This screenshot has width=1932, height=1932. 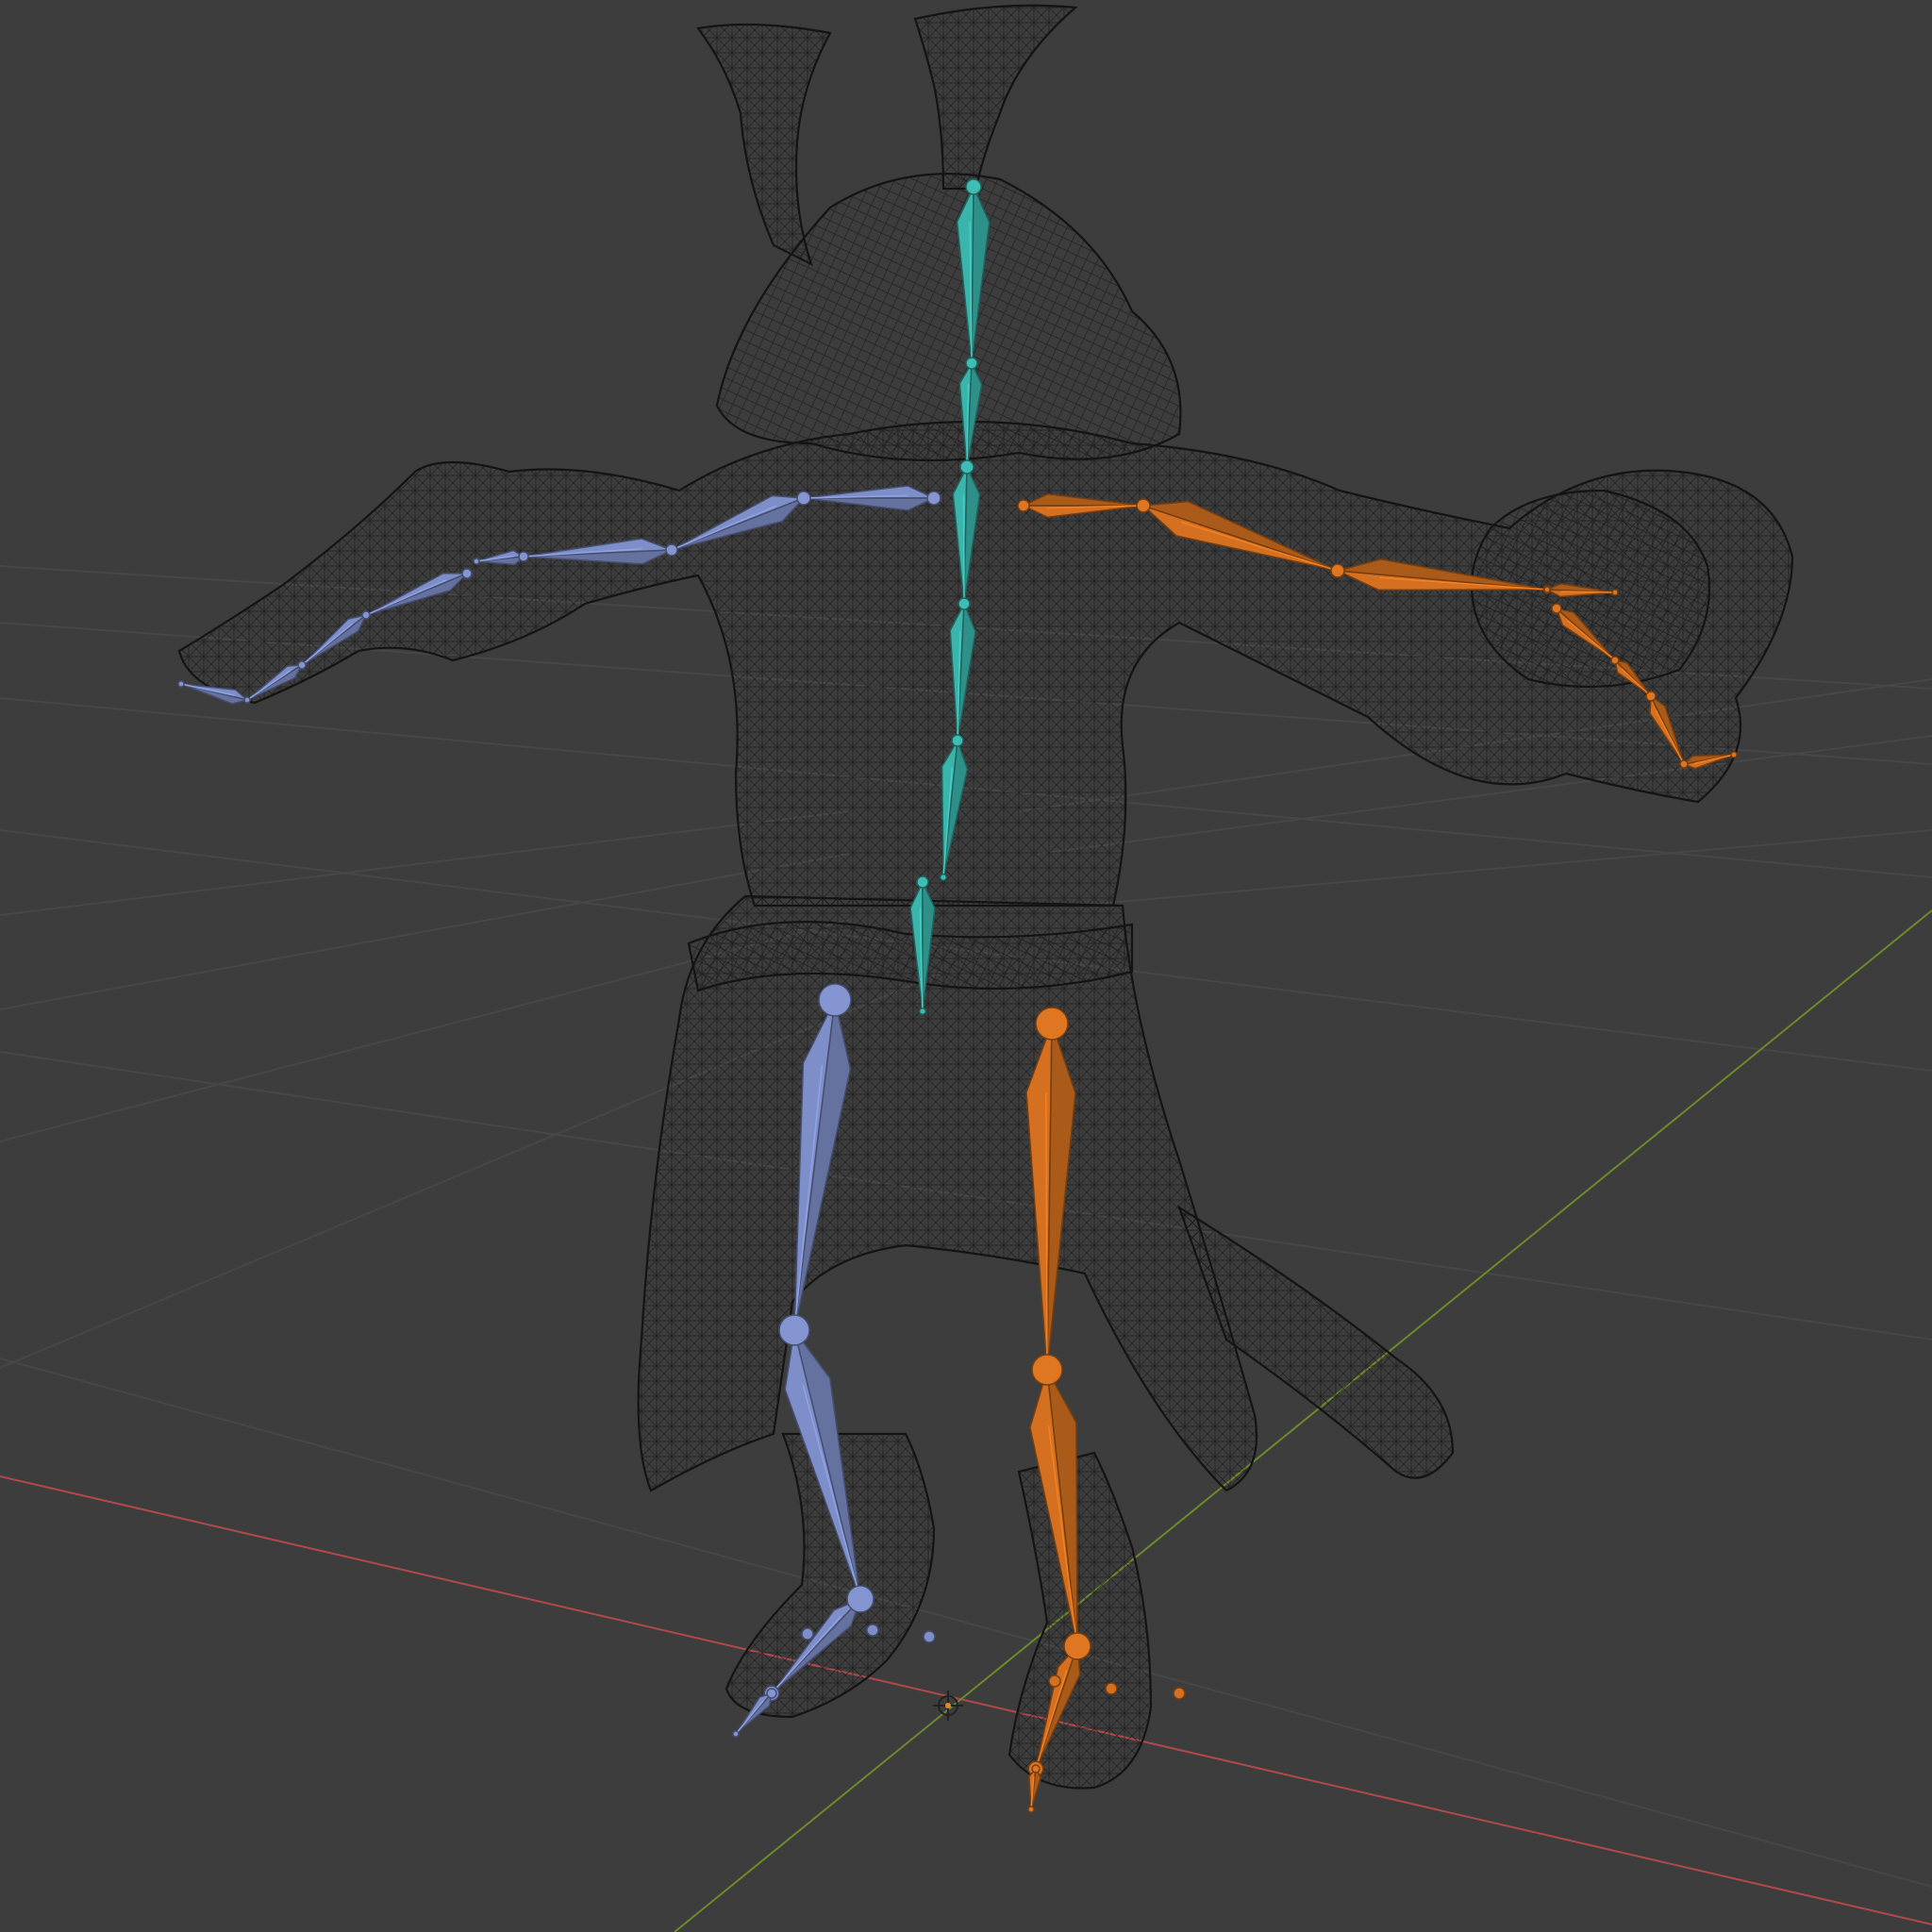 I want to click on origin-crosshair-icon, so click(x=948, y=1706).